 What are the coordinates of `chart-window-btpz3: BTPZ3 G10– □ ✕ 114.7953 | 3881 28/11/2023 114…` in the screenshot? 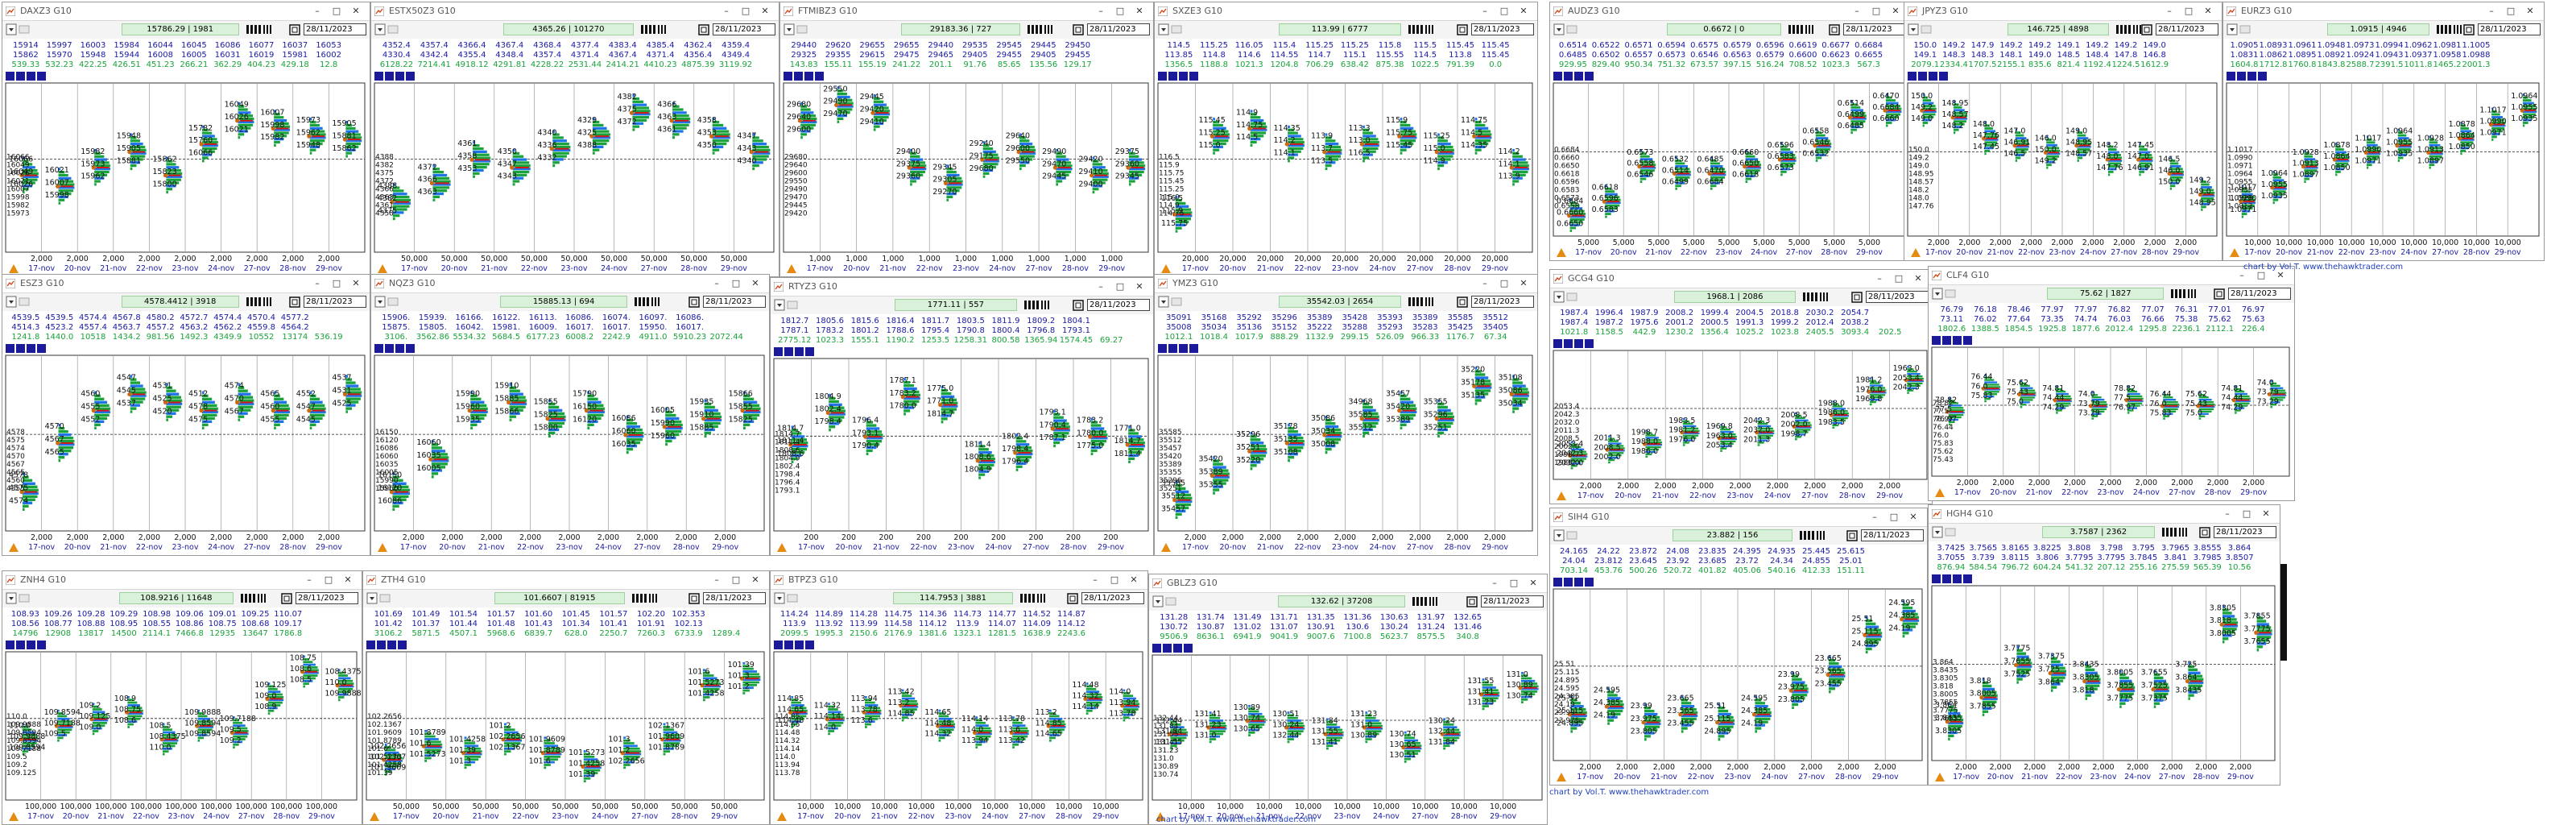 It's located at (959, 697).